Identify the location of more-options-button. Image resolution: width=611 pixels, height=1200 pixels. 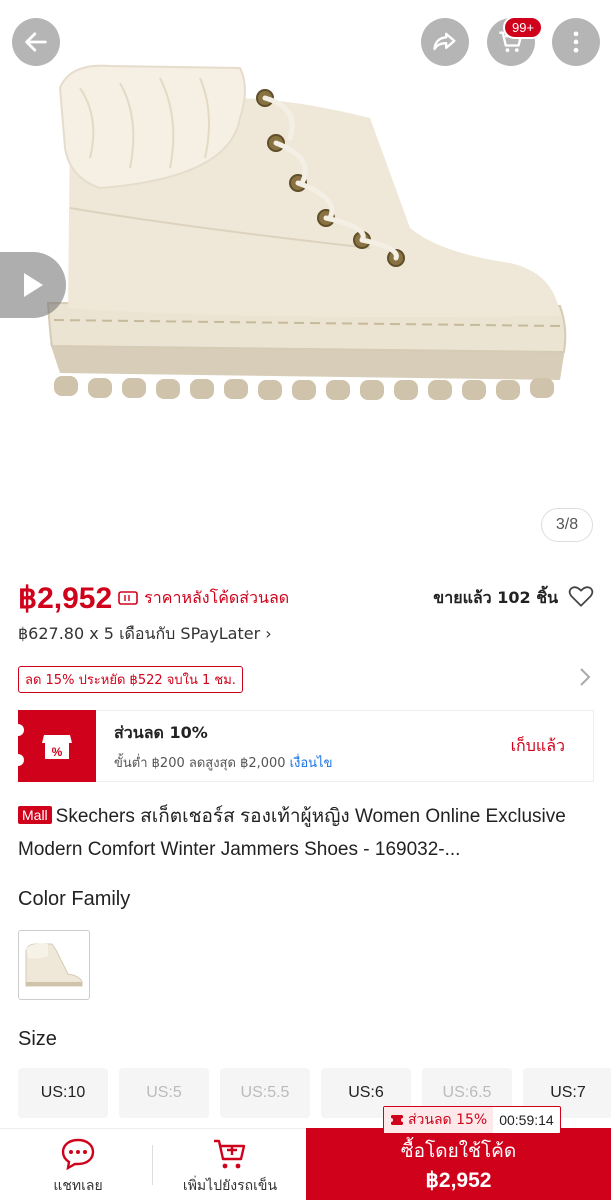
(576, 42).